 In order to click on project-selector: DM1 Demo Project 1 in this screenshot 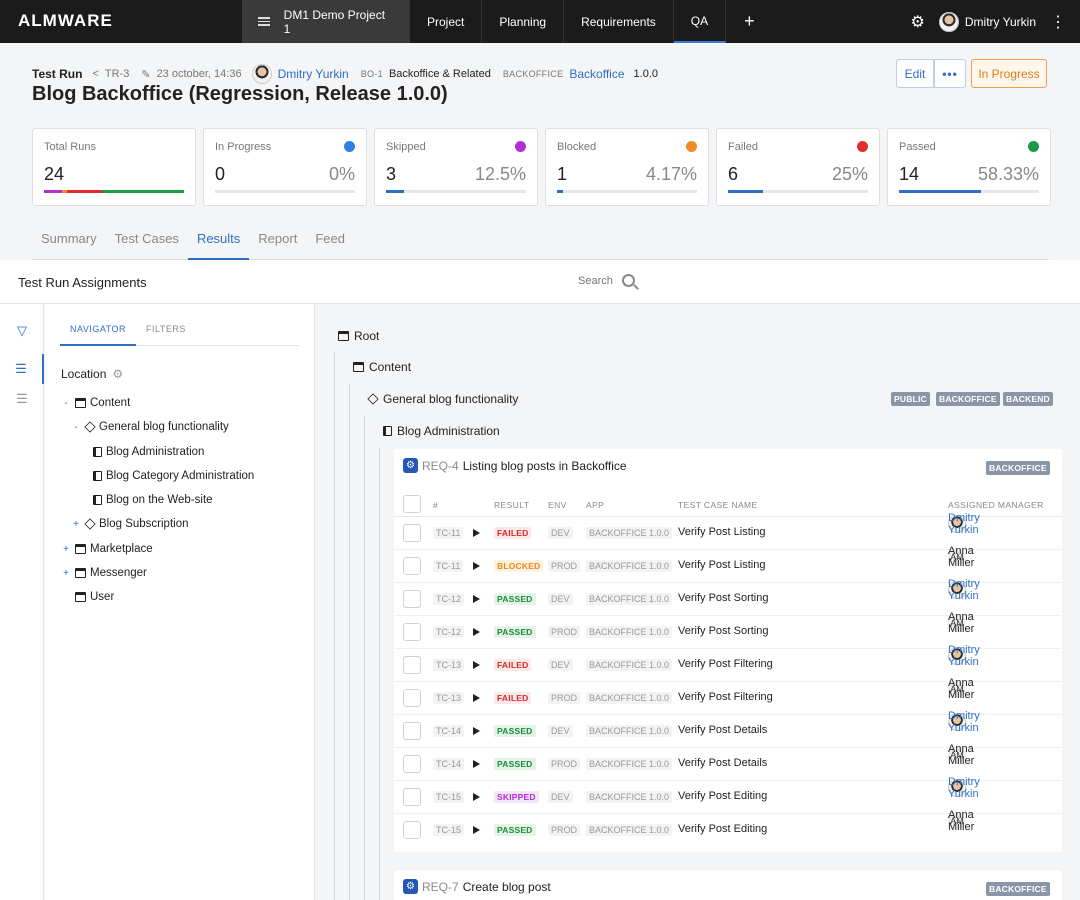, I will do `click(326, 21)`.